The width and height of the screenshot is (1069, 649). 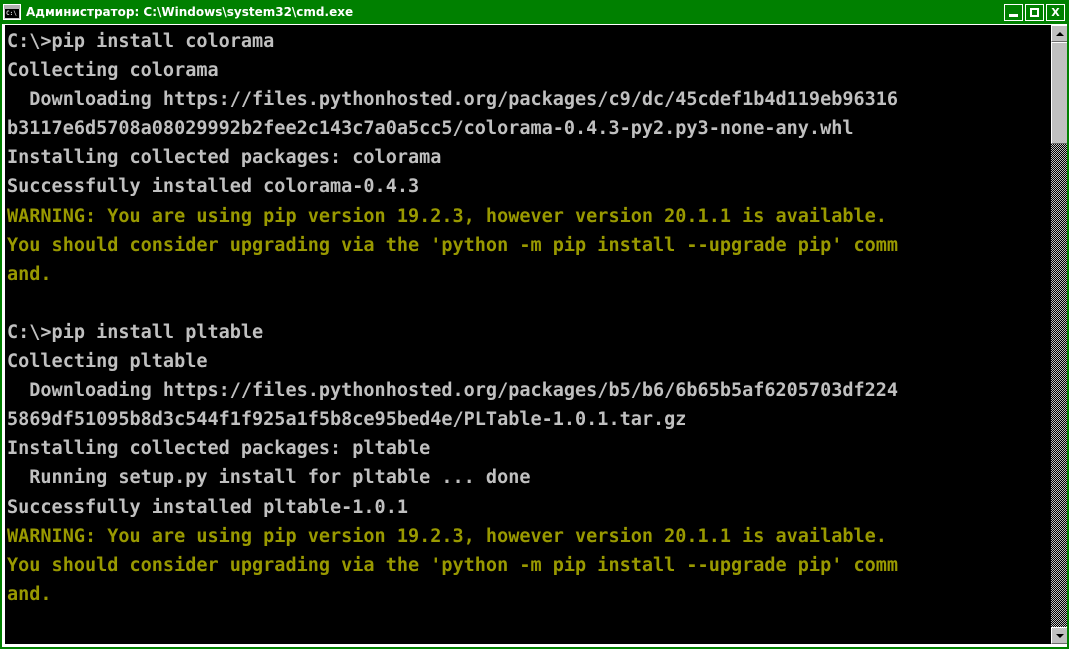 What do you see at coordinates (135, 332) in the screenshot?
I see `console-line: C:\>pip install pltable` at bounding box center [135, 332].